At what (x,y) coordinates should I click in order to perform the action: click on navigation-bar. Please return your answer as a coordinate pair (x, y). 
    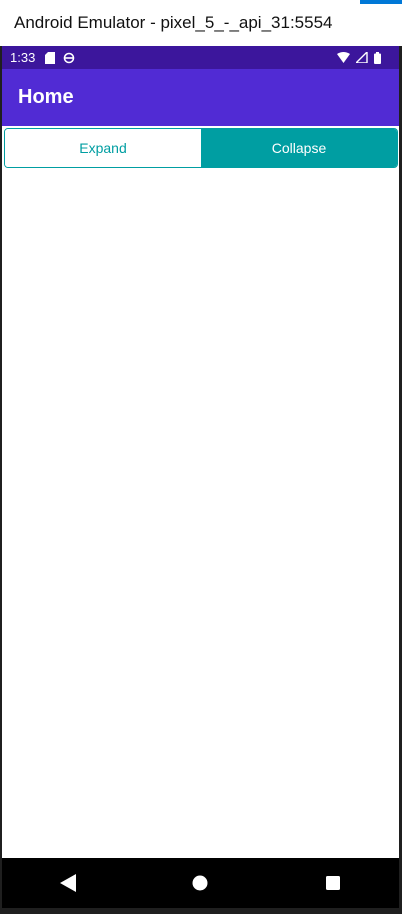
    Looking at the image, I should click on (200, 883).